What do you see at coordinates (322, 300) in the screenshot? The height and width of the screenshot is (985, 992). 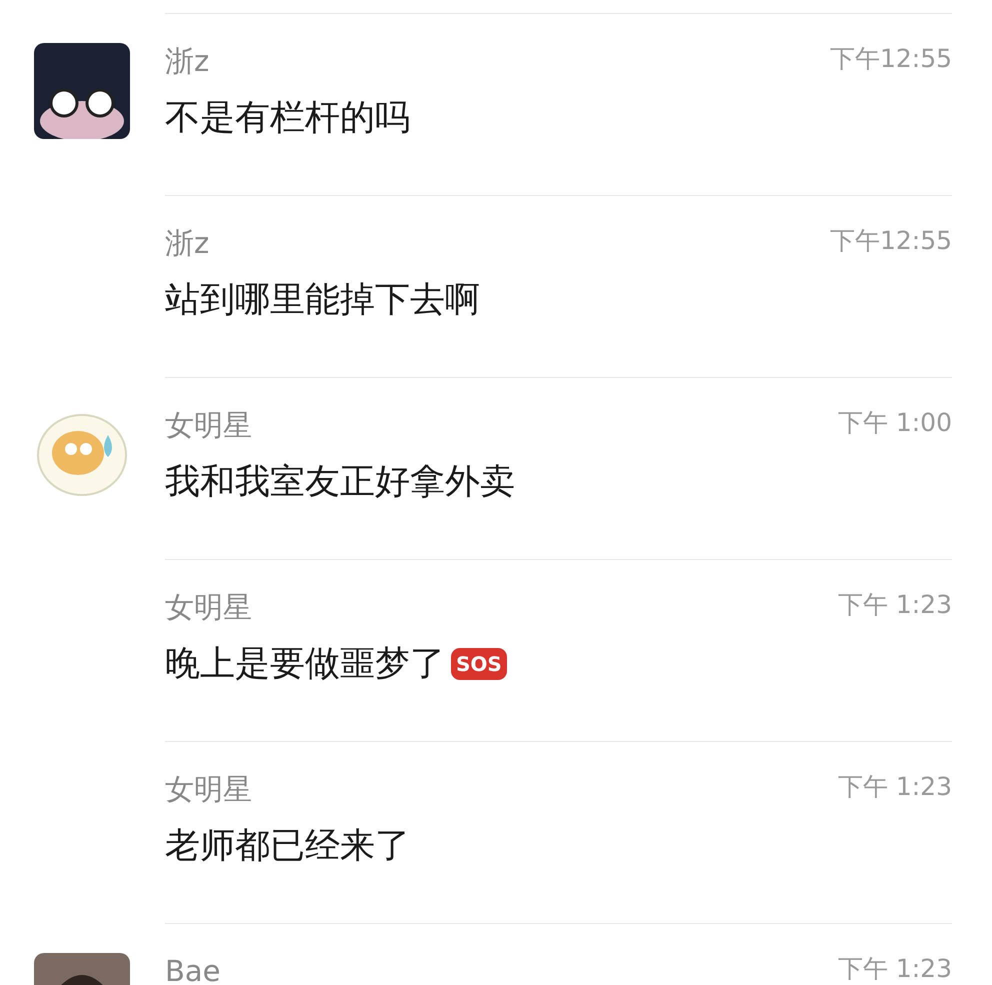 I see `message-text: 站到哪里能掉下去啊` at bounding box center [322, 300].